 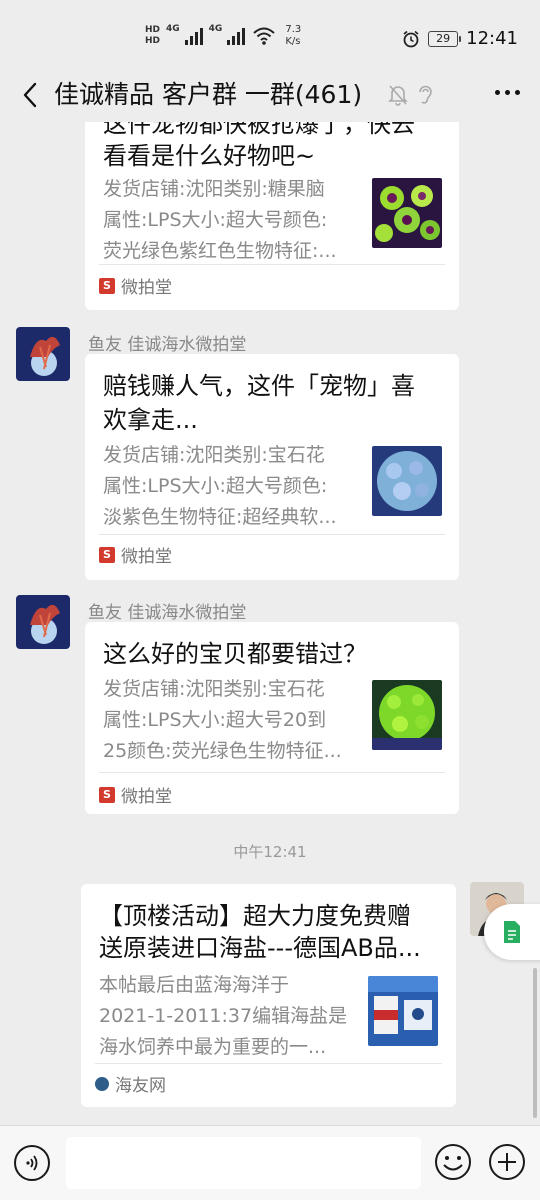 I want to click on chat-header: 佳诚精品 客户群 一群(461), so click(x=270, y=96).